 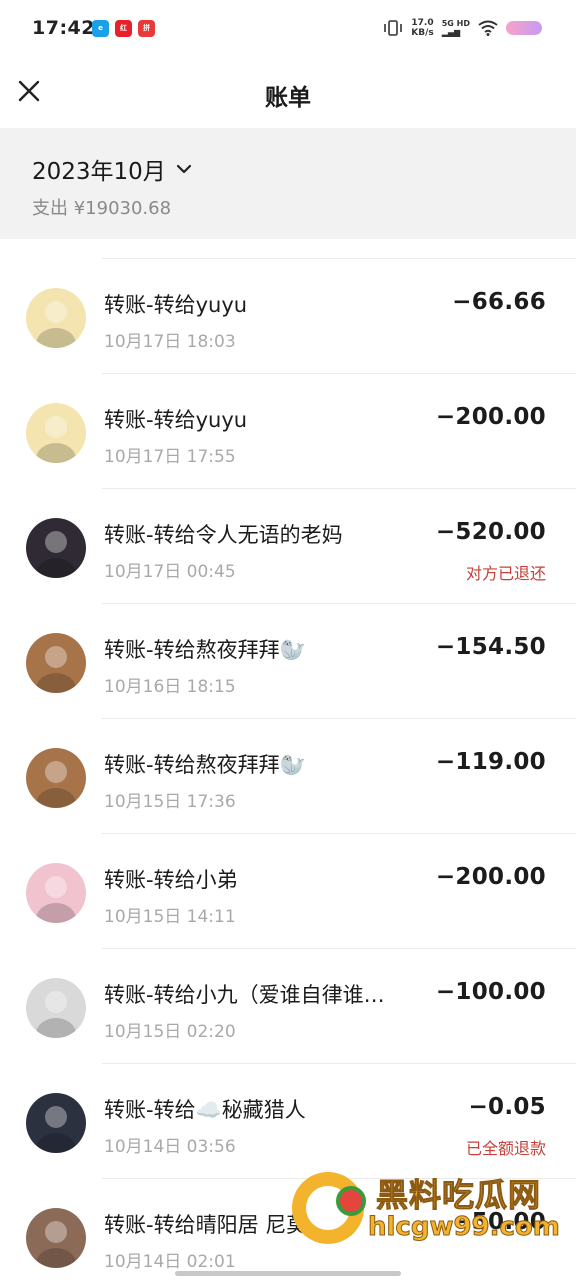 I want to click on watermark-text: 黑料吃瓜网, so click(x=458, y=1195).